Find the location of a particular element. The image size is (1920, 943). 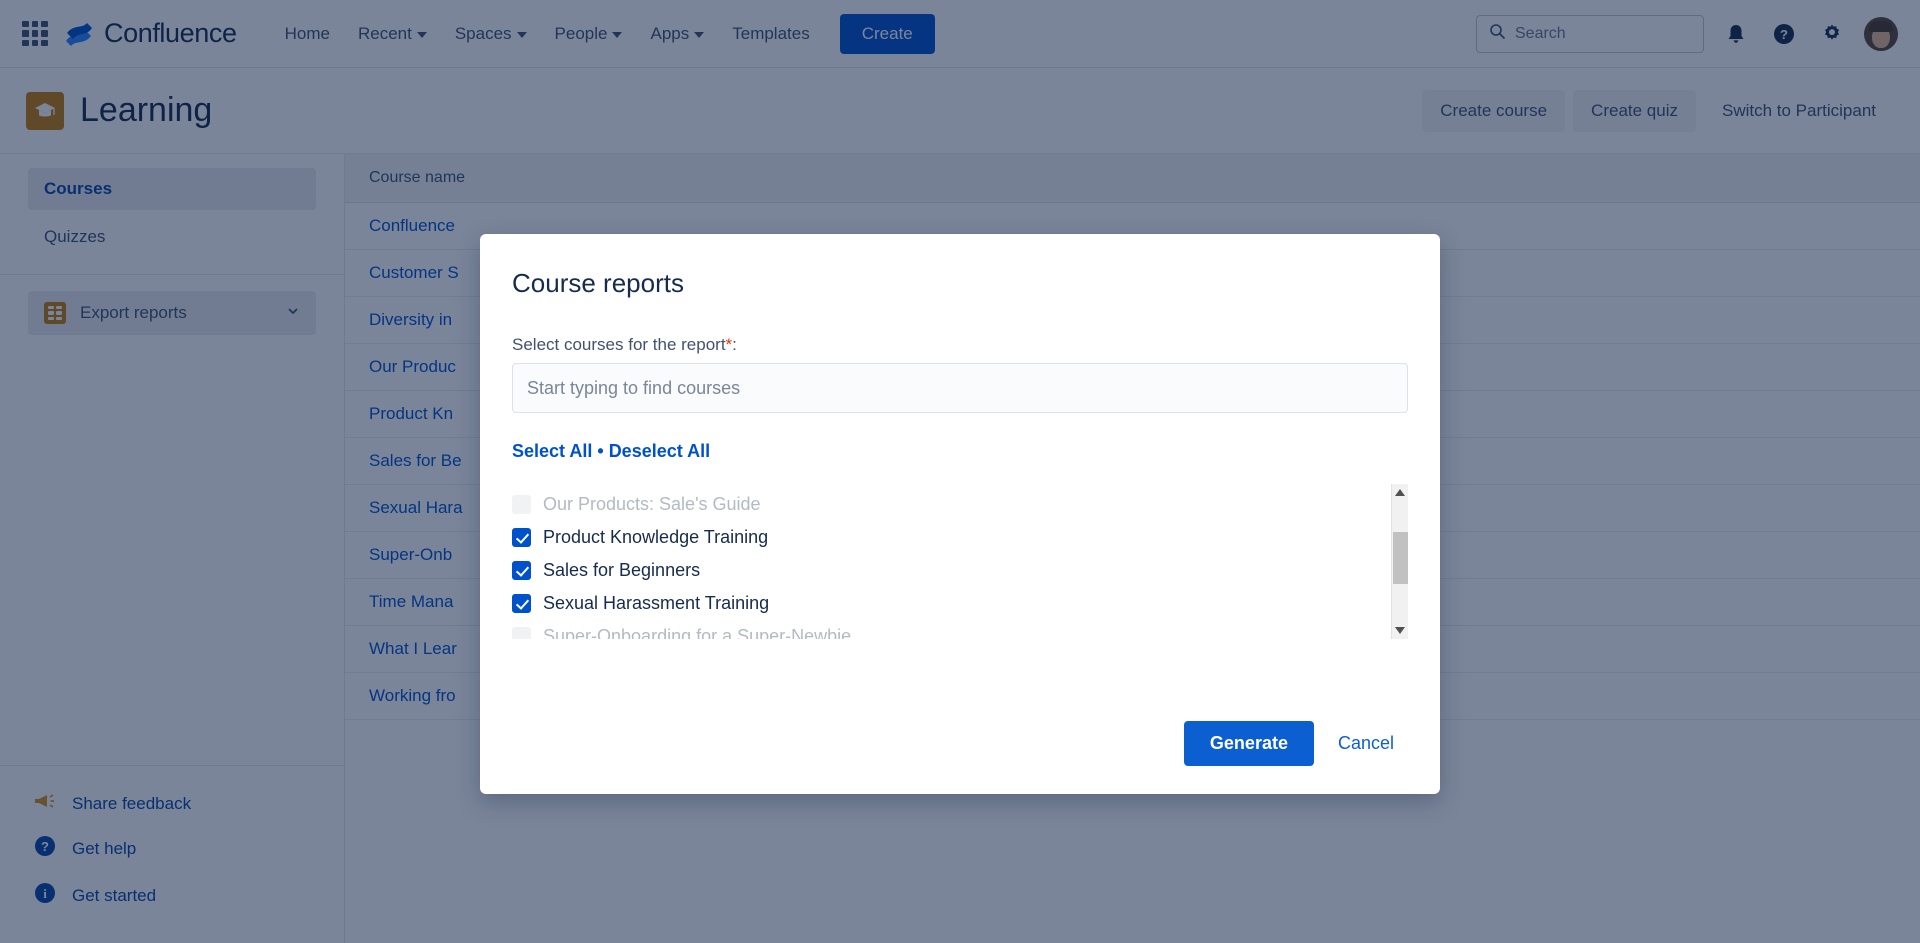

deselect-all-link: Deselect All is located at coordinates (659, 451).